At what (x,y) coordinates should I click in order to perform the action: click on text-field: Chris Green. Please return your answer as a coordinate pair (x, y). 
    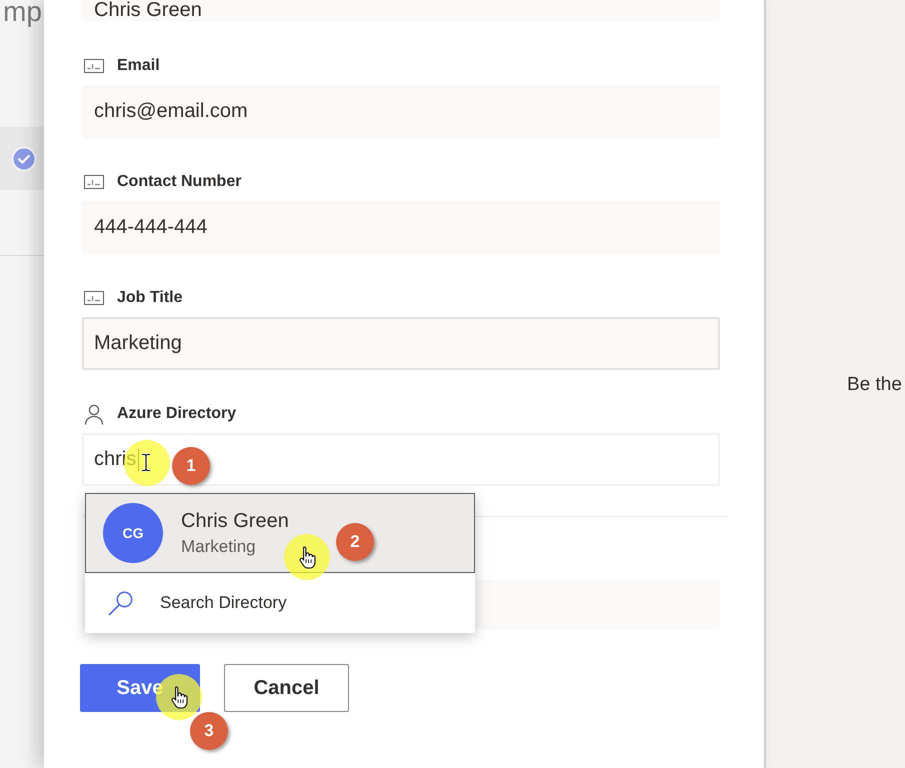
    Looking at the image, I should click on (401, 10).